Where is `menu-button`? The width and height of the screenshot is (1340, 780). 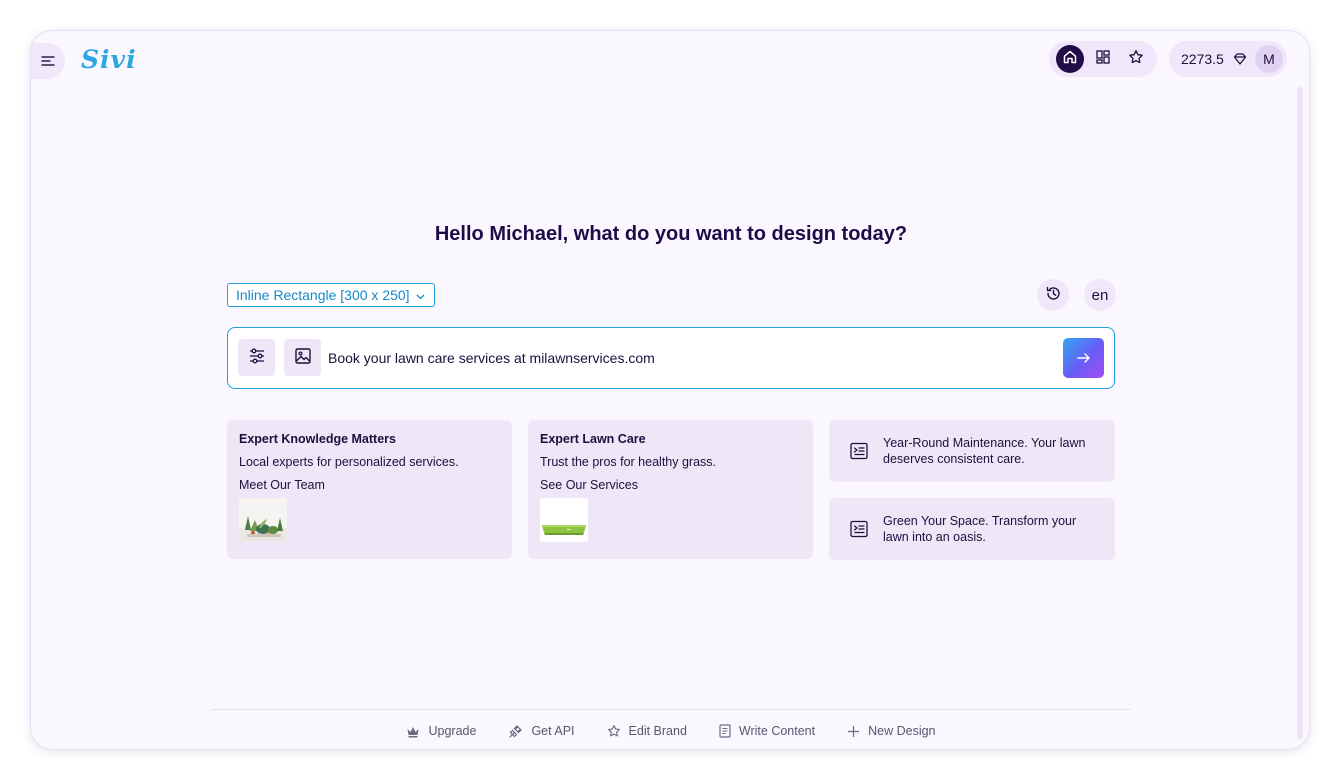
menu-button is located at coordinates (48, 61).